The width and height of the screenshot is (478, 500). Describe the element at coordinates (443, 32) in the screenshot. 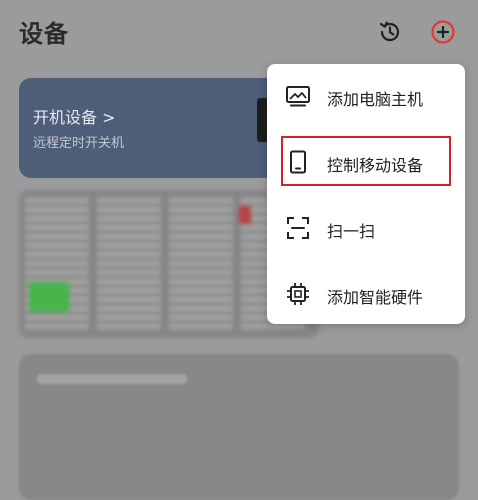

I see `add-circle-icon` at that location.